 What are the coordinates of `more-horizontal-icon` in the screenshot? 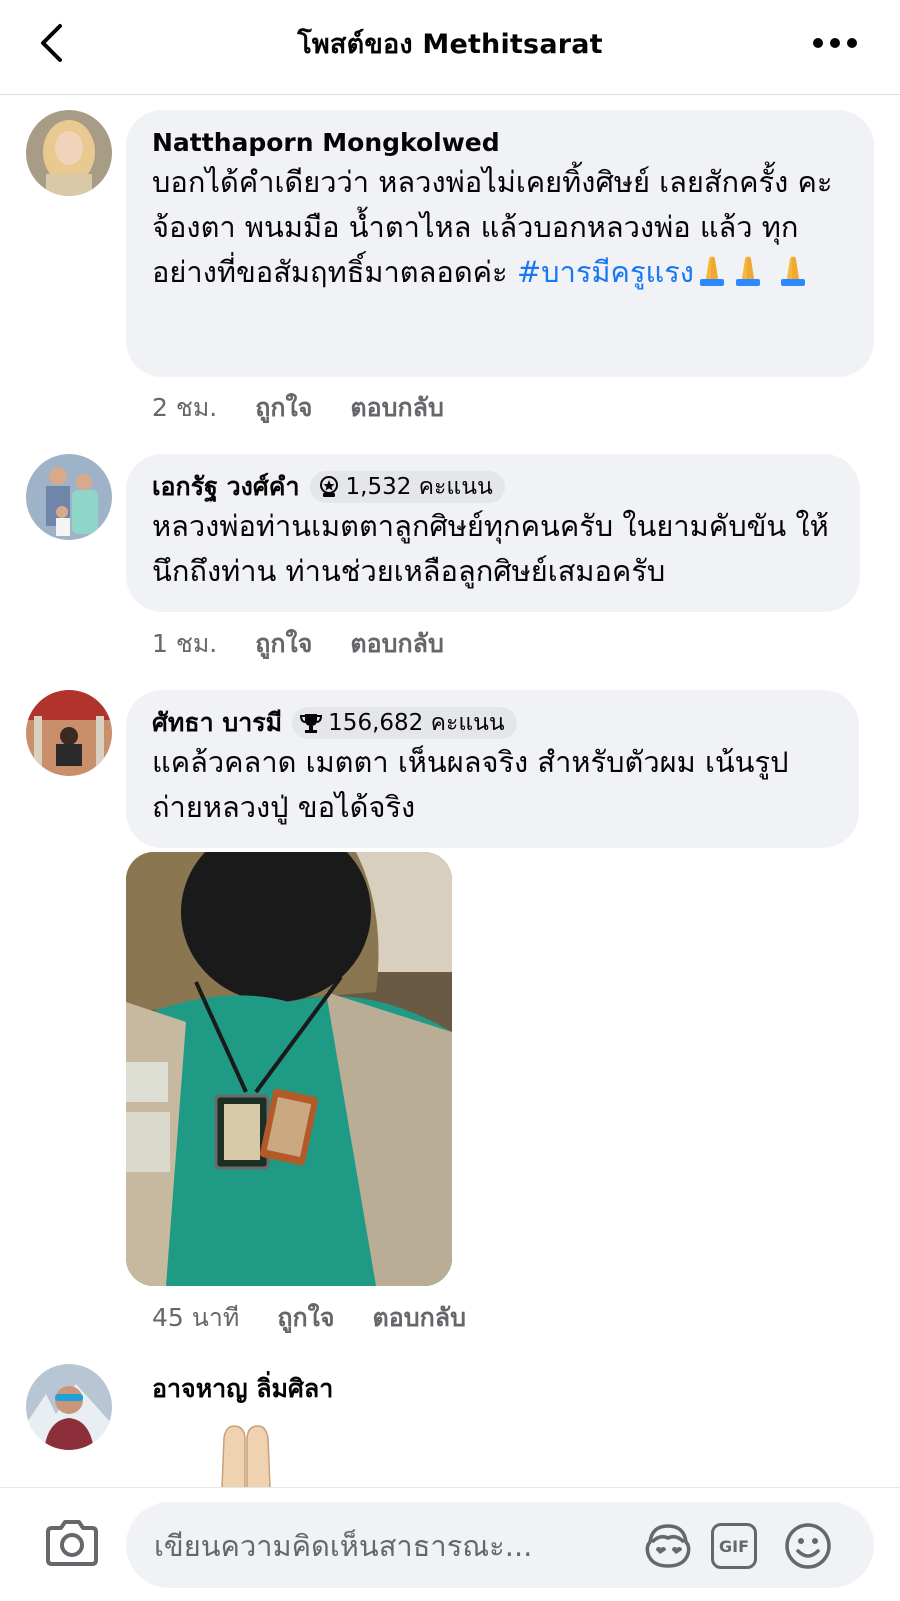 It's located at (835, 43).